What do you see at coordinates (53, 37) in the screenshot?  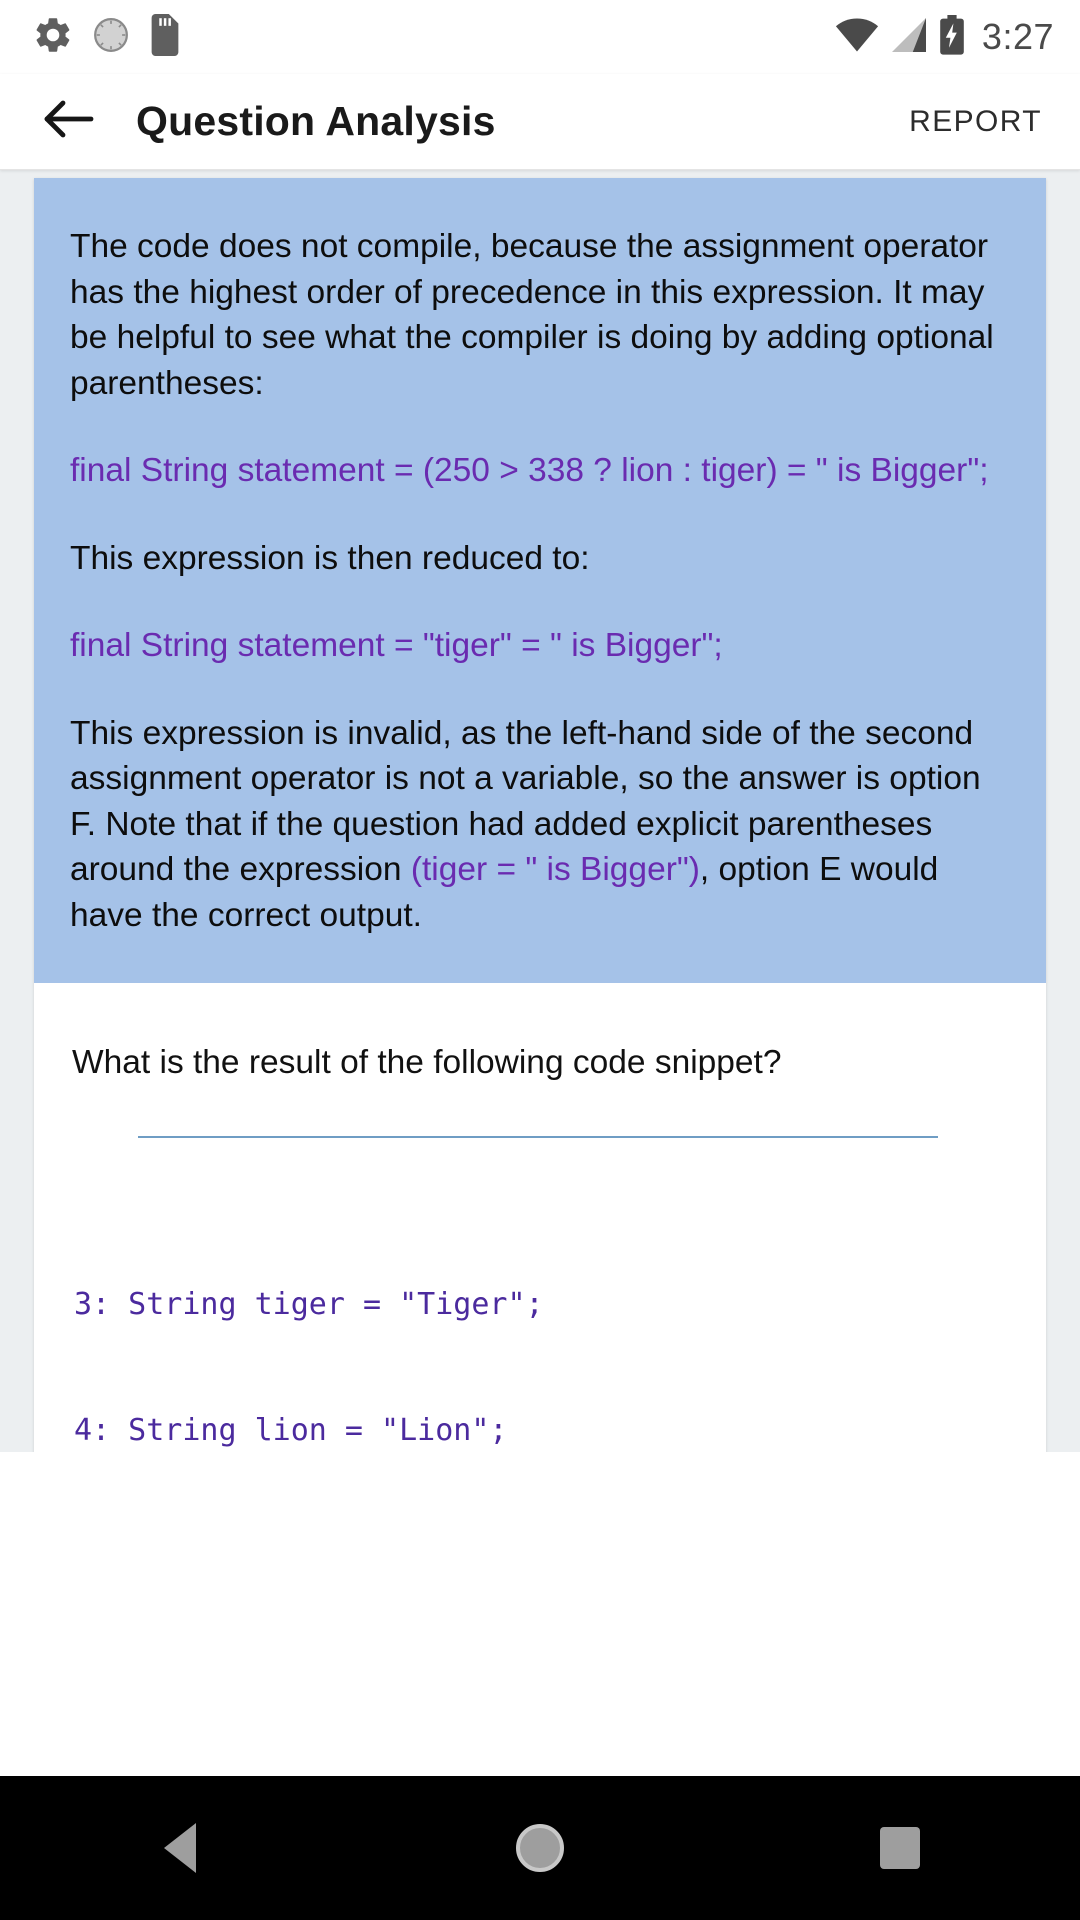 I see `gear-icon` at bounding box center [53, 37].